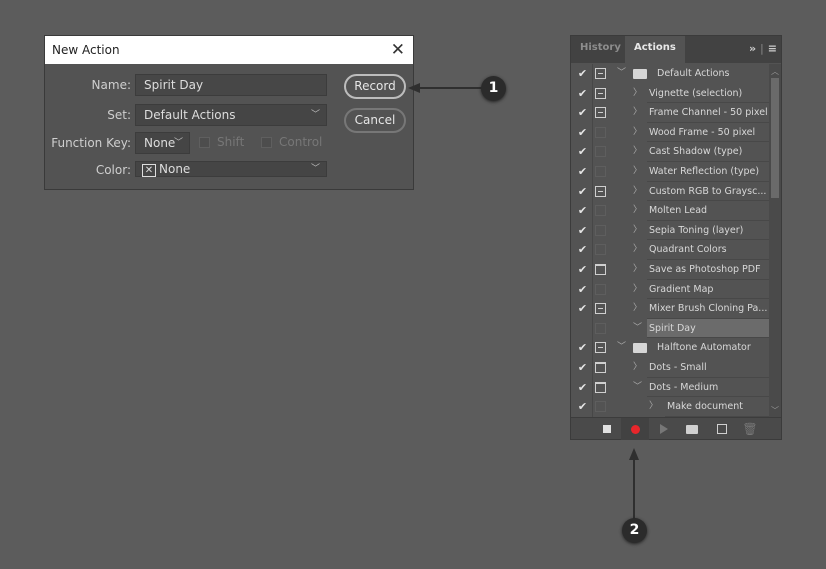  Describe the element at coordinates (91, 143) in the screenshot. I see `function-key-label: Function Key:` at that location.